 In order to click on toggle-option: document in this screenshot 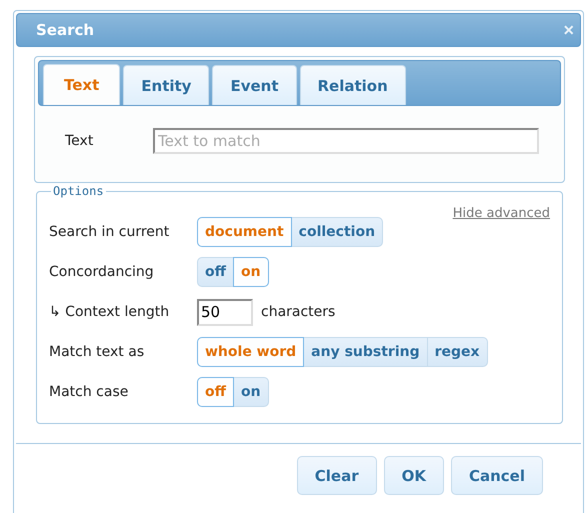, I will do `click(244, 232)`.